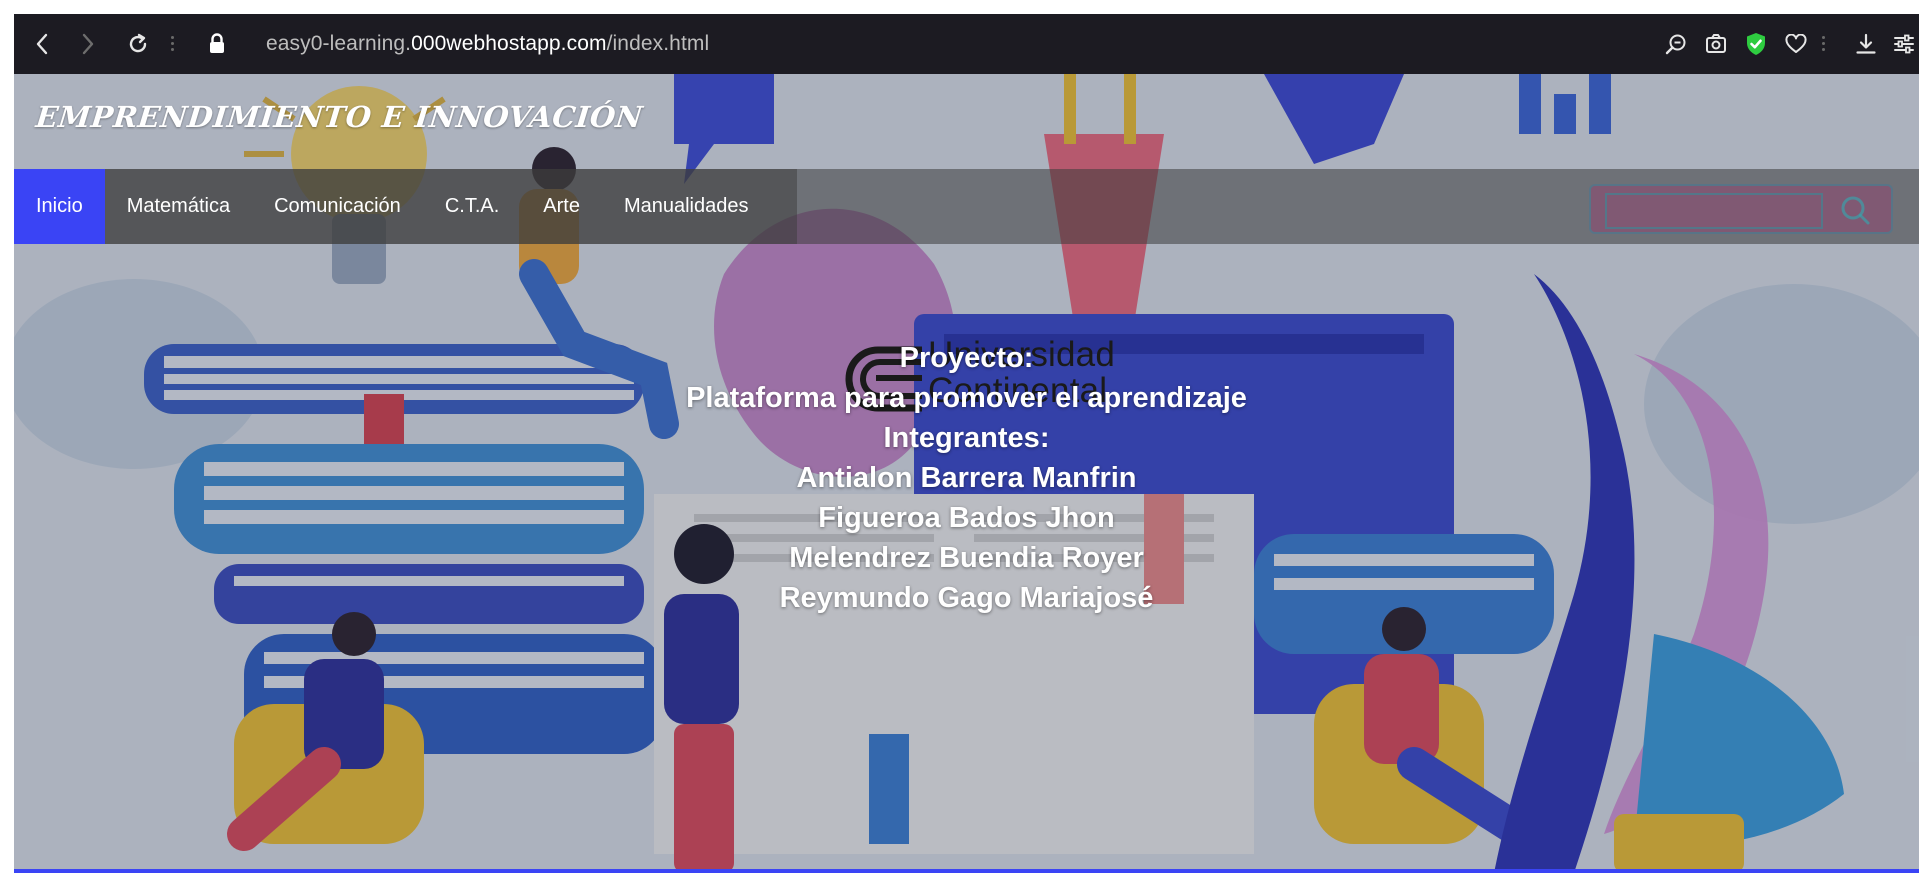  Describe the element at coordinates (1796, 44) in the screenshot. I see `heart-icon` at that location.